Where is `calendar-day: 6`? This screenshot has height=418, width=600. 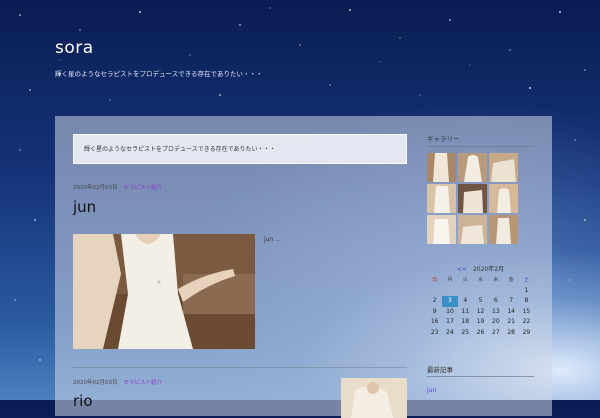 calendar-day: 6 is located at coordinates (495, 300).